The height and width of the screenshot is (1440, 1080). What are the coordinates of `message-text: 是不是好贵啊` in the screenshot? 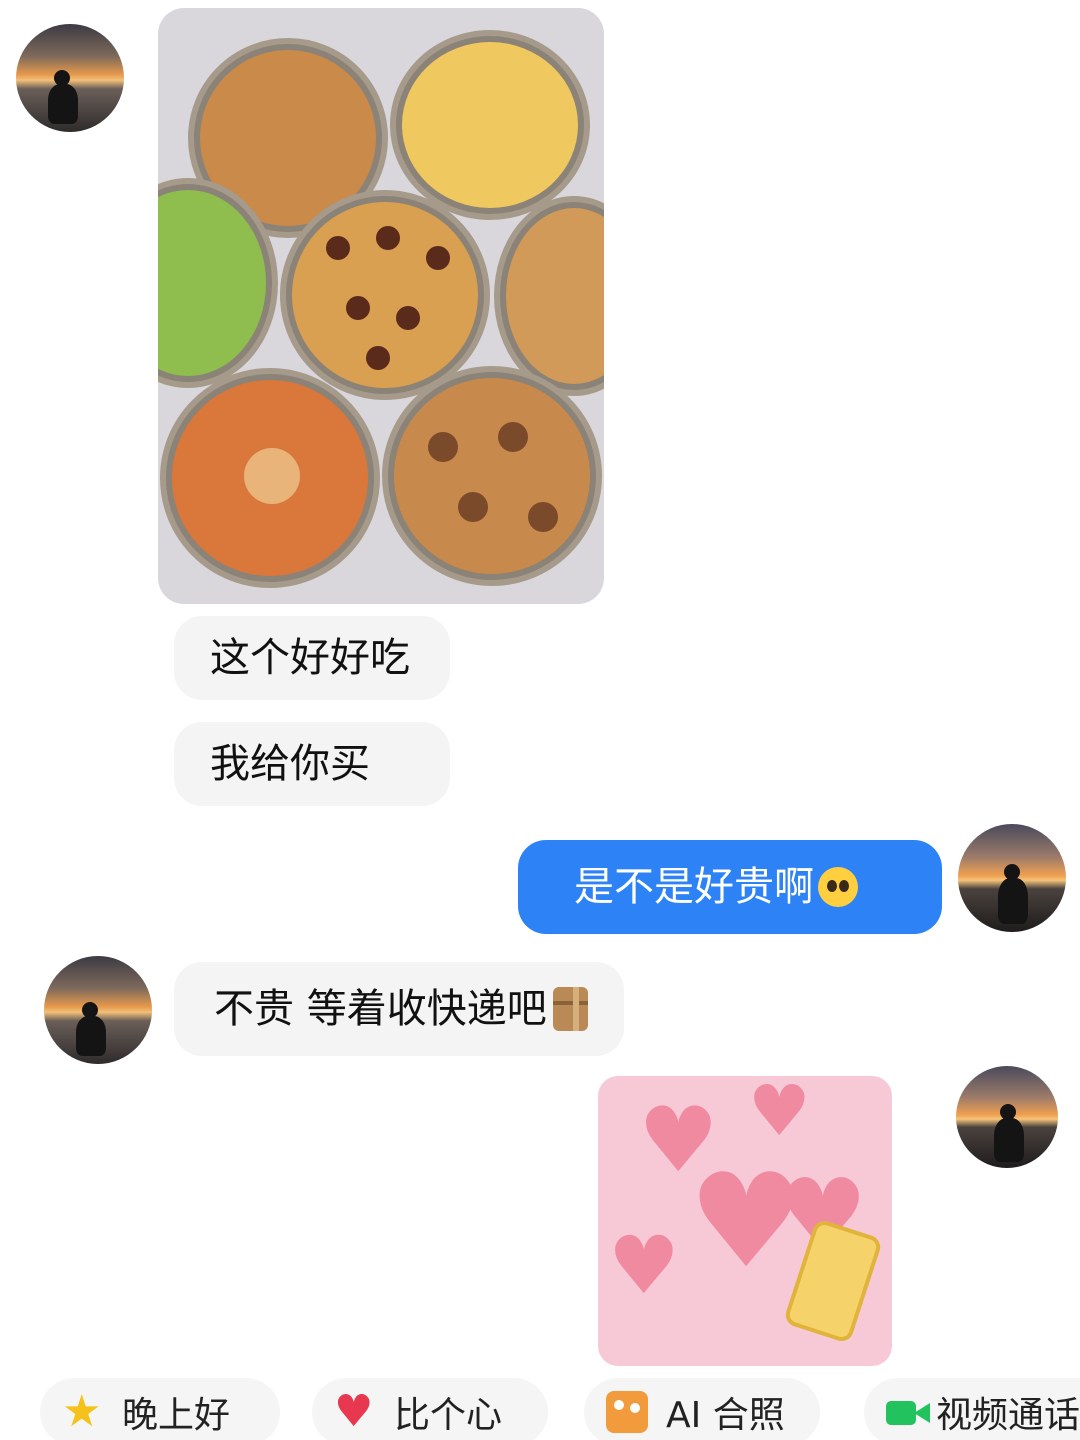 It's located at (694, 887).